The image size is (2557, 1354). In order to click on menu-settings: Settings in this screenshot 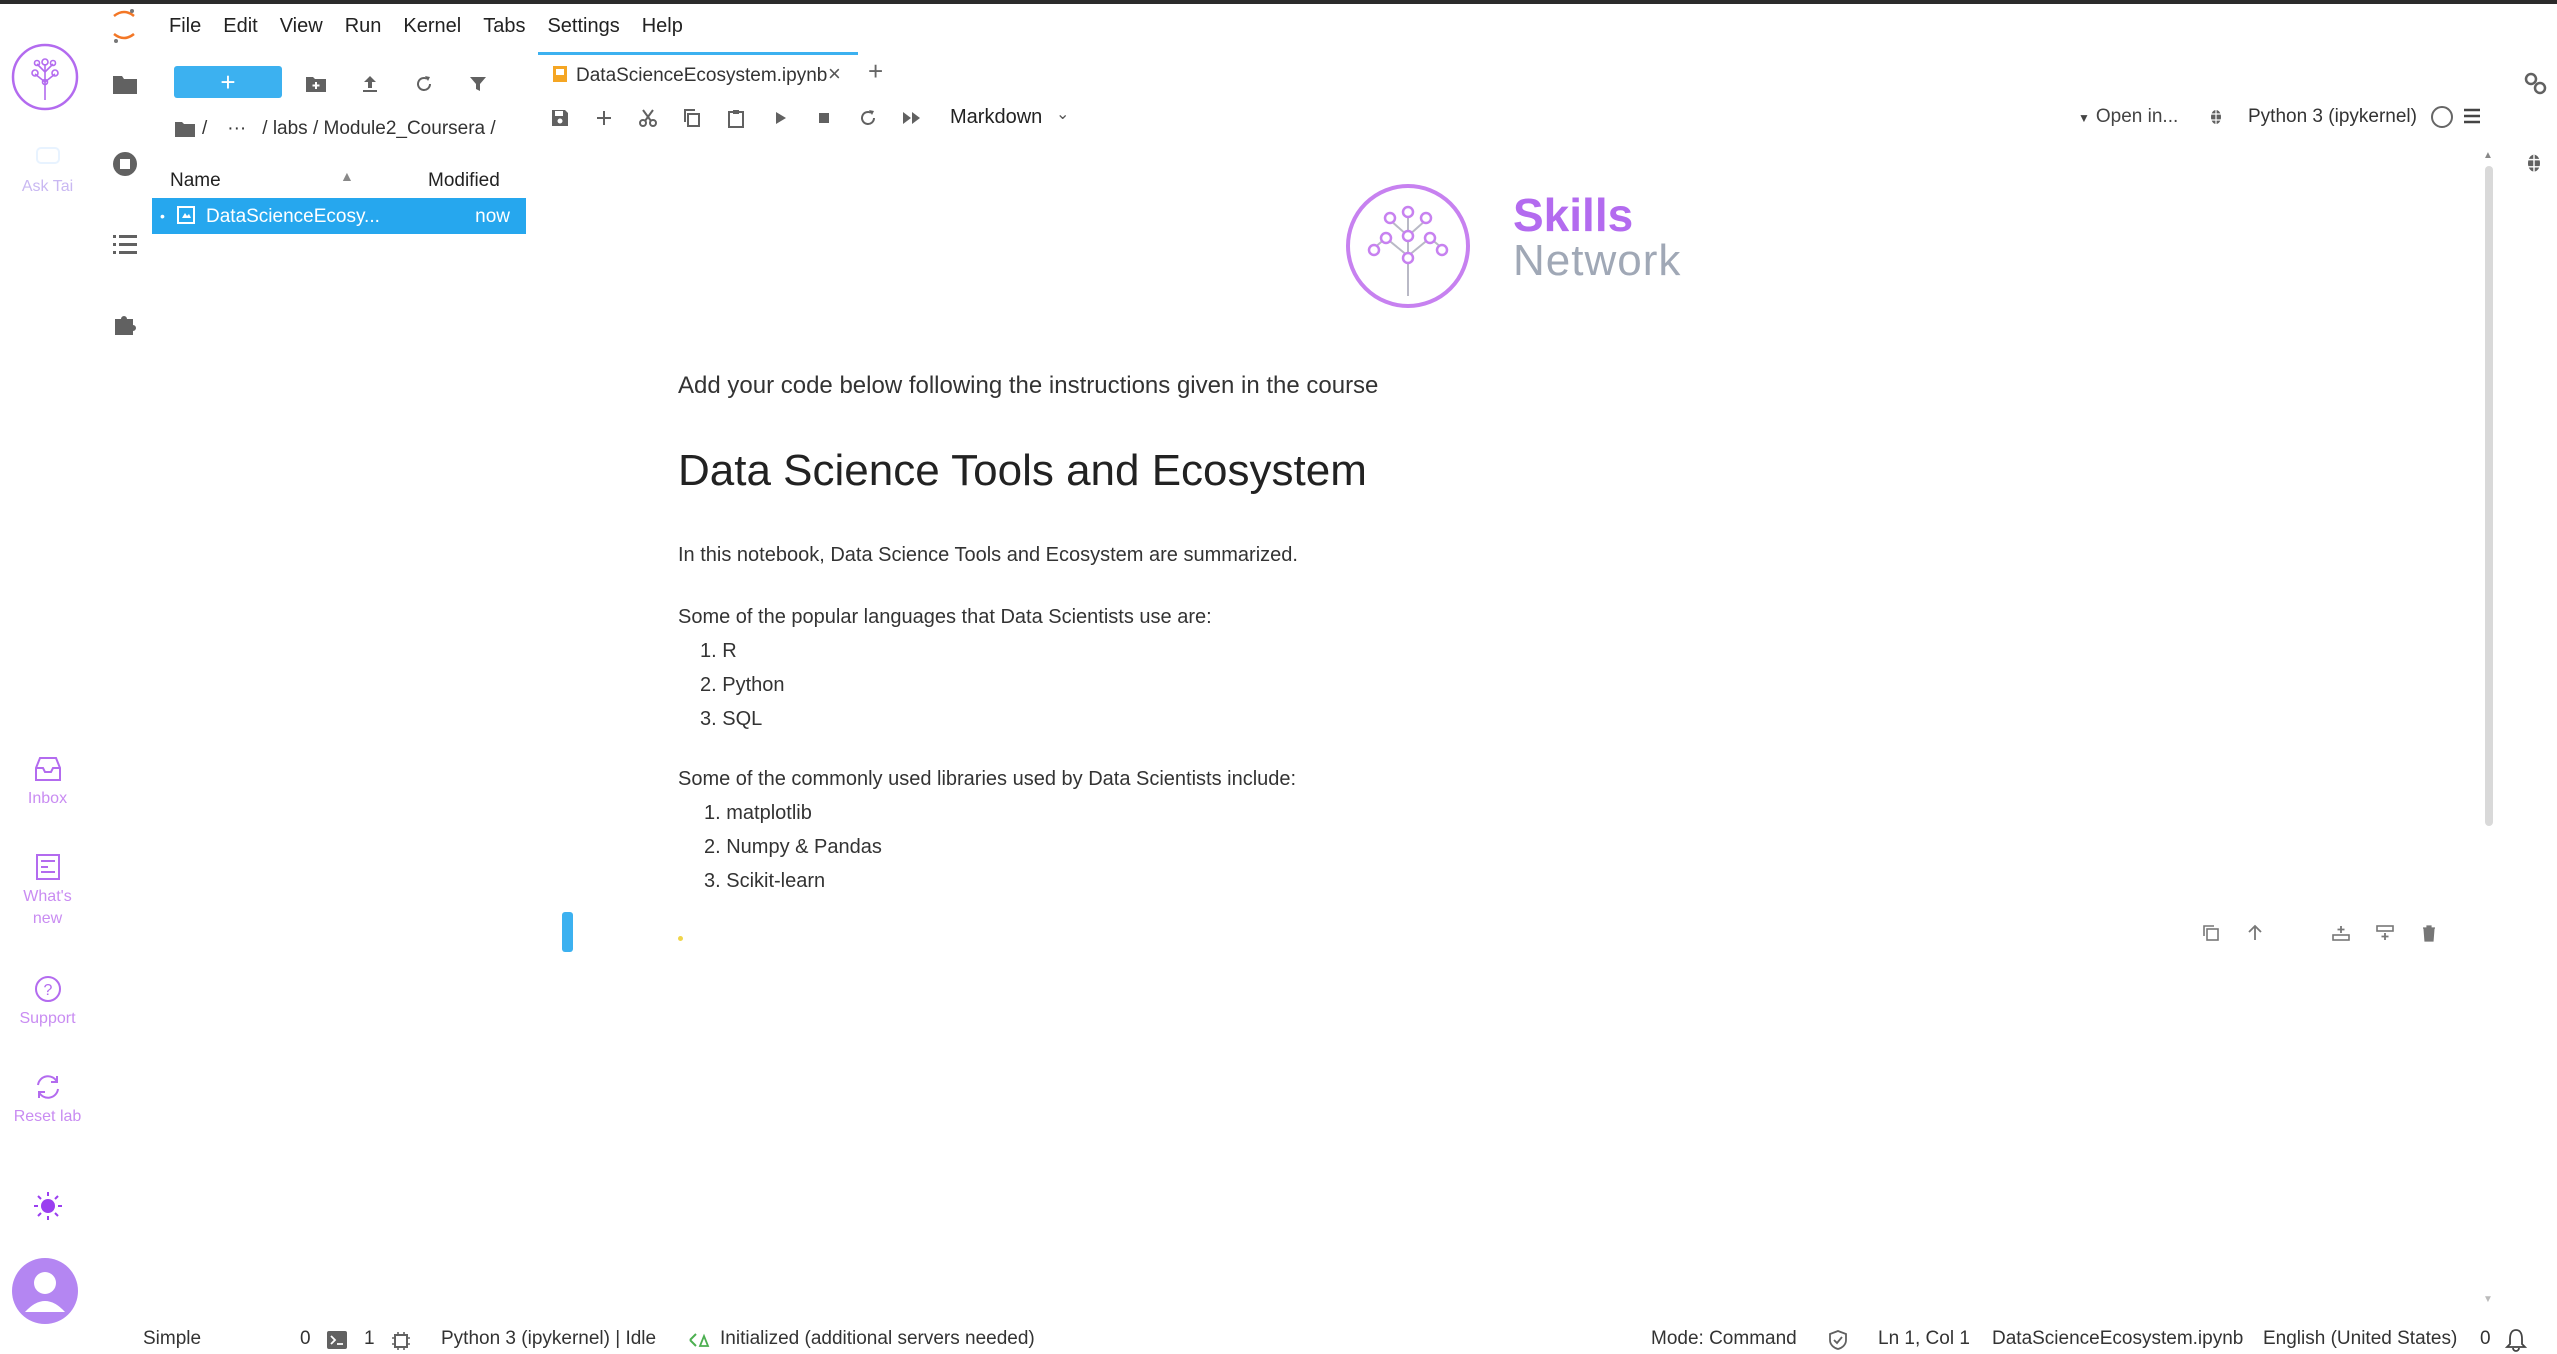, I will do `click(583, 26)`.